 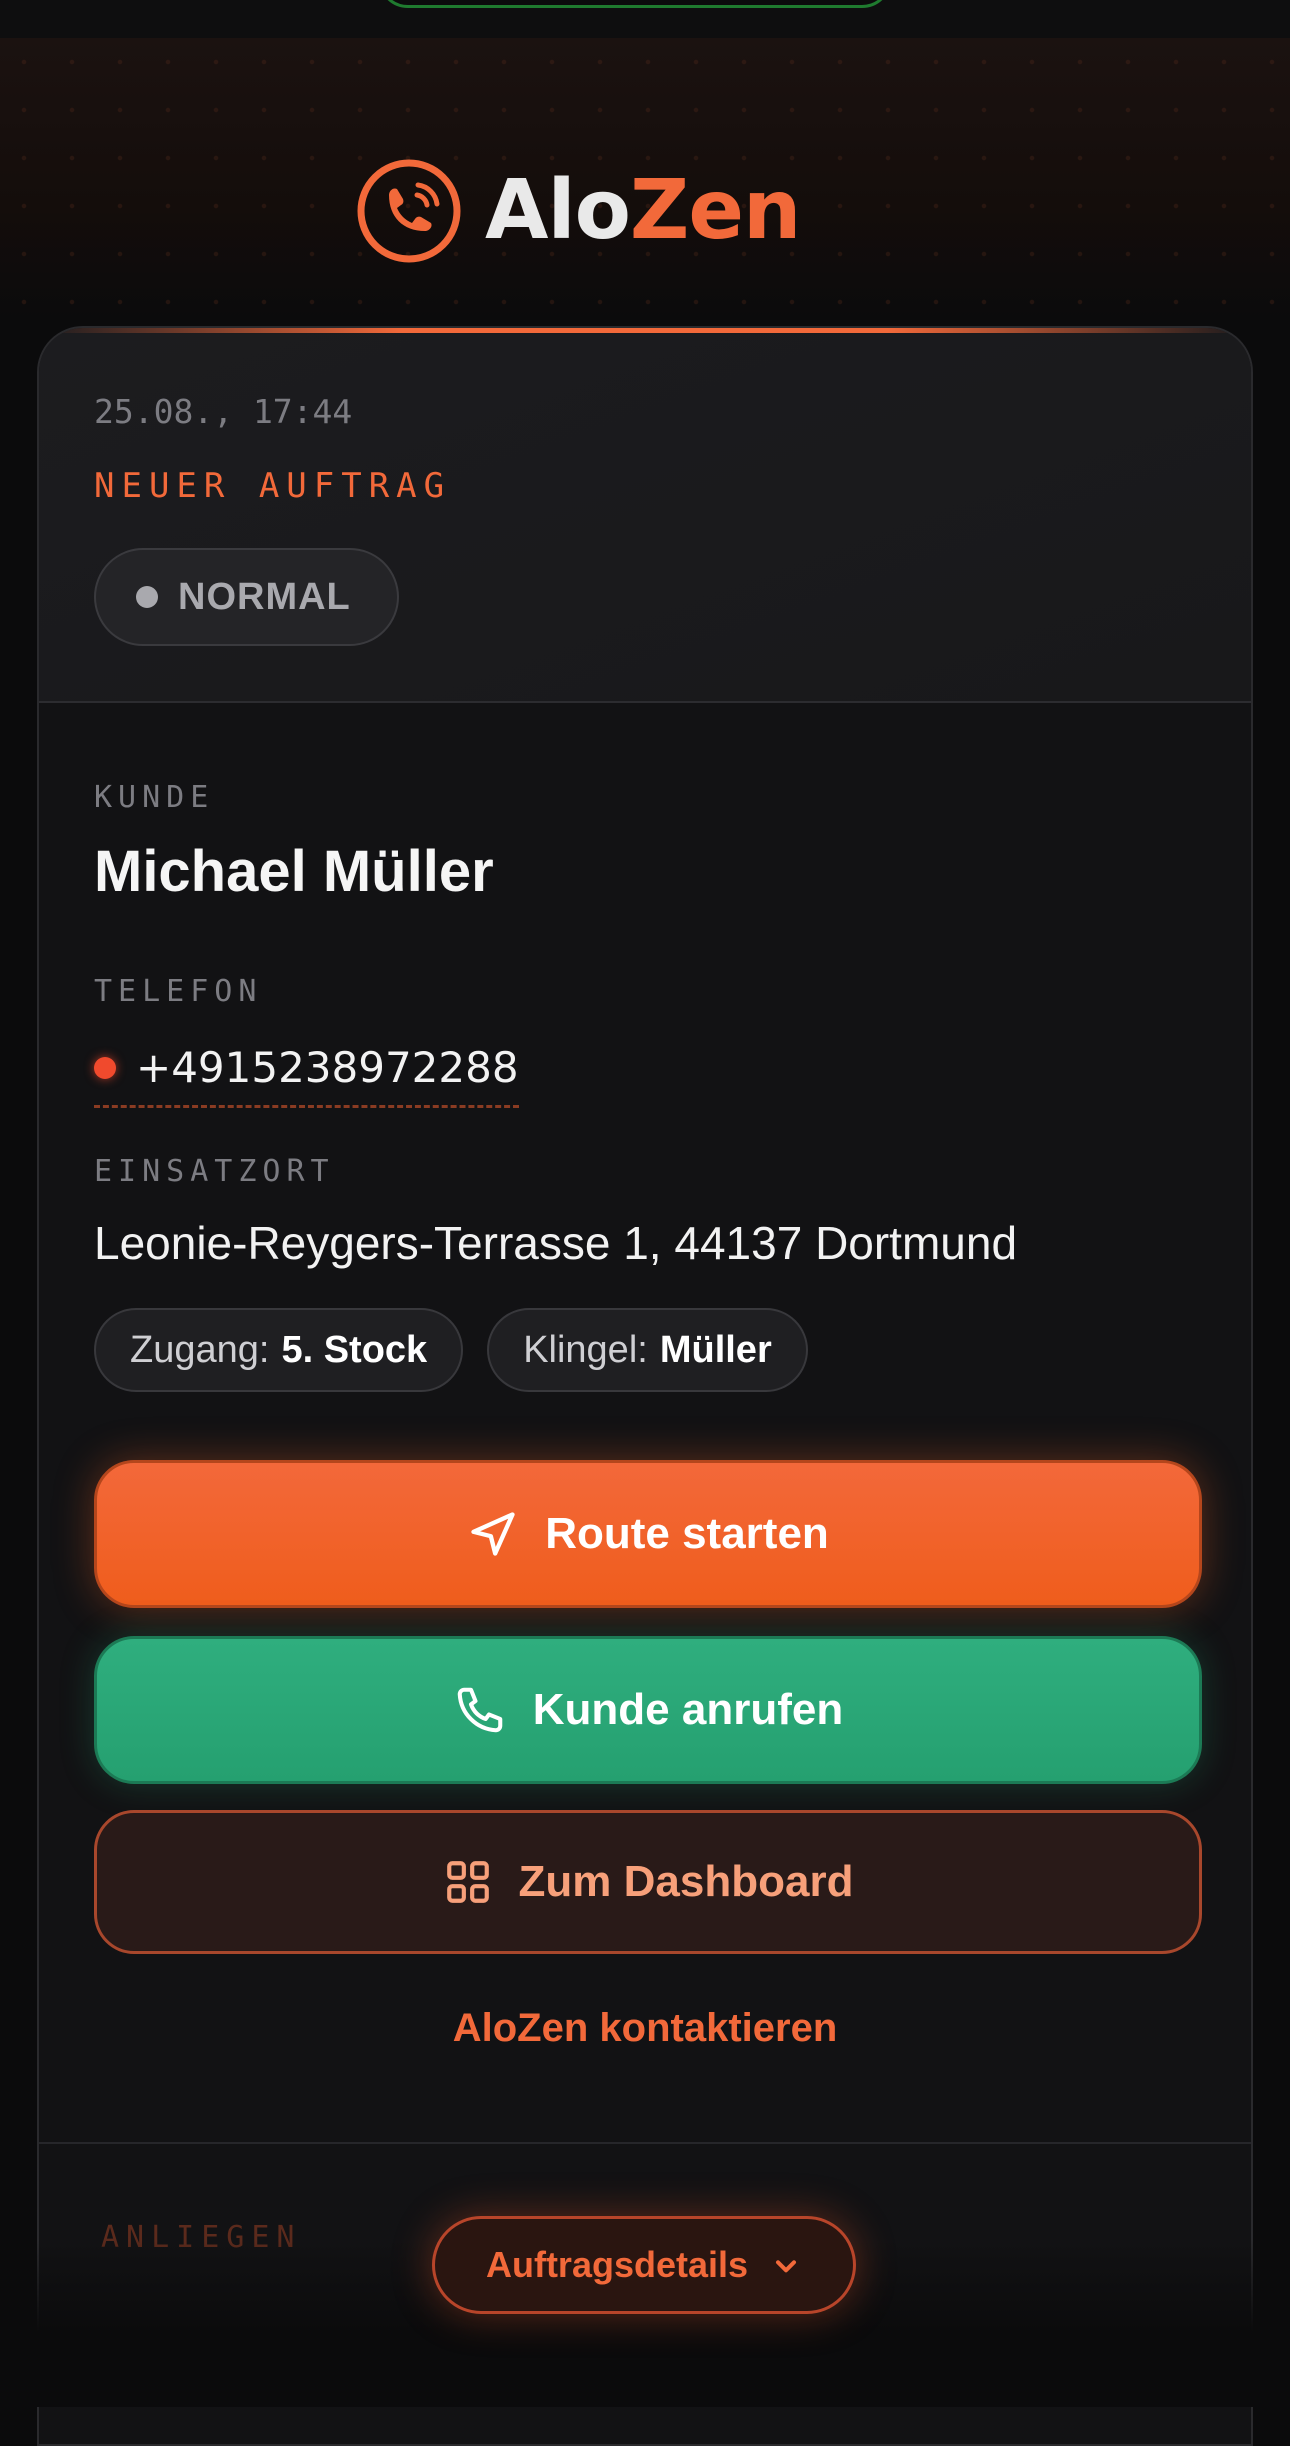 I want to click on dashboard-button: Zum Dashboard, so click(x=648, y=1882).